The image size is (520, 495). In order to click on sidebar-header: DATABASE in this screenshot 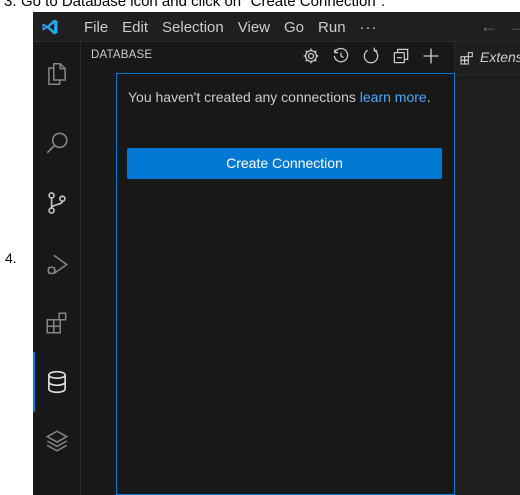, I will do `click(268, 56)`.